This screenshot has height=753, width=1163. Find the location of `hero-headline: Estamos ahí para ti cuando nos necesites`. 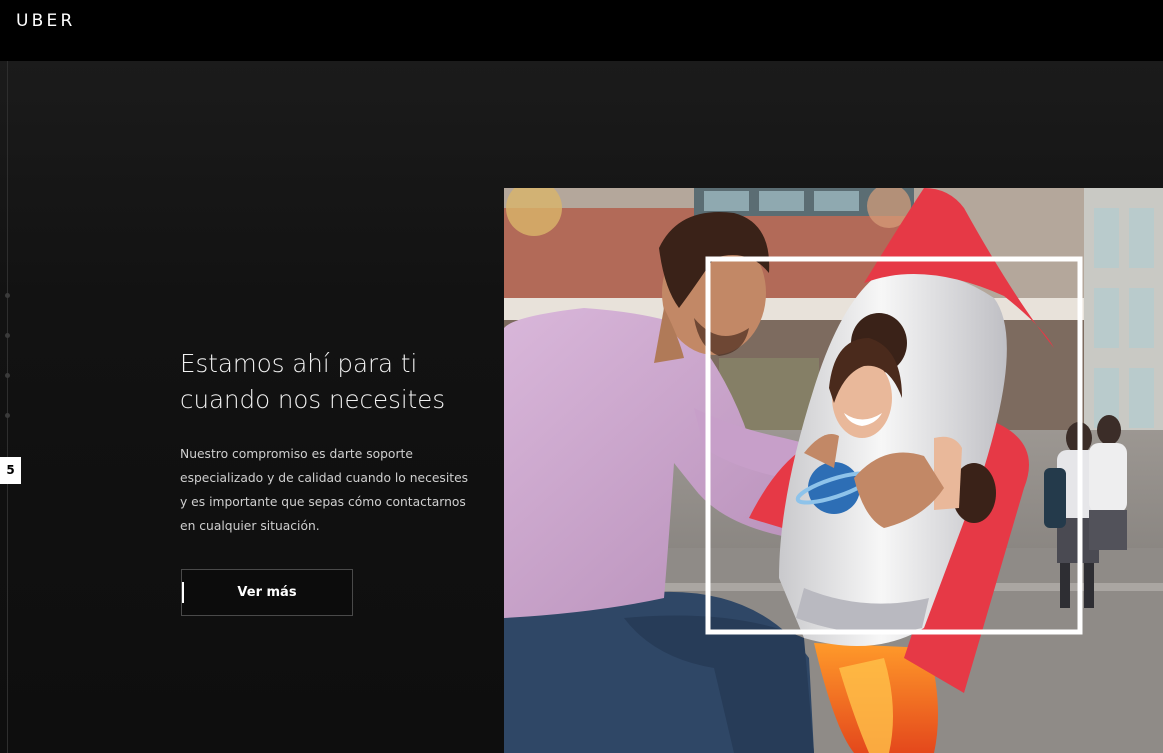

hero-headline: Estamos ahí para ti cuando nos necesites is located at coordinates (313, 381).